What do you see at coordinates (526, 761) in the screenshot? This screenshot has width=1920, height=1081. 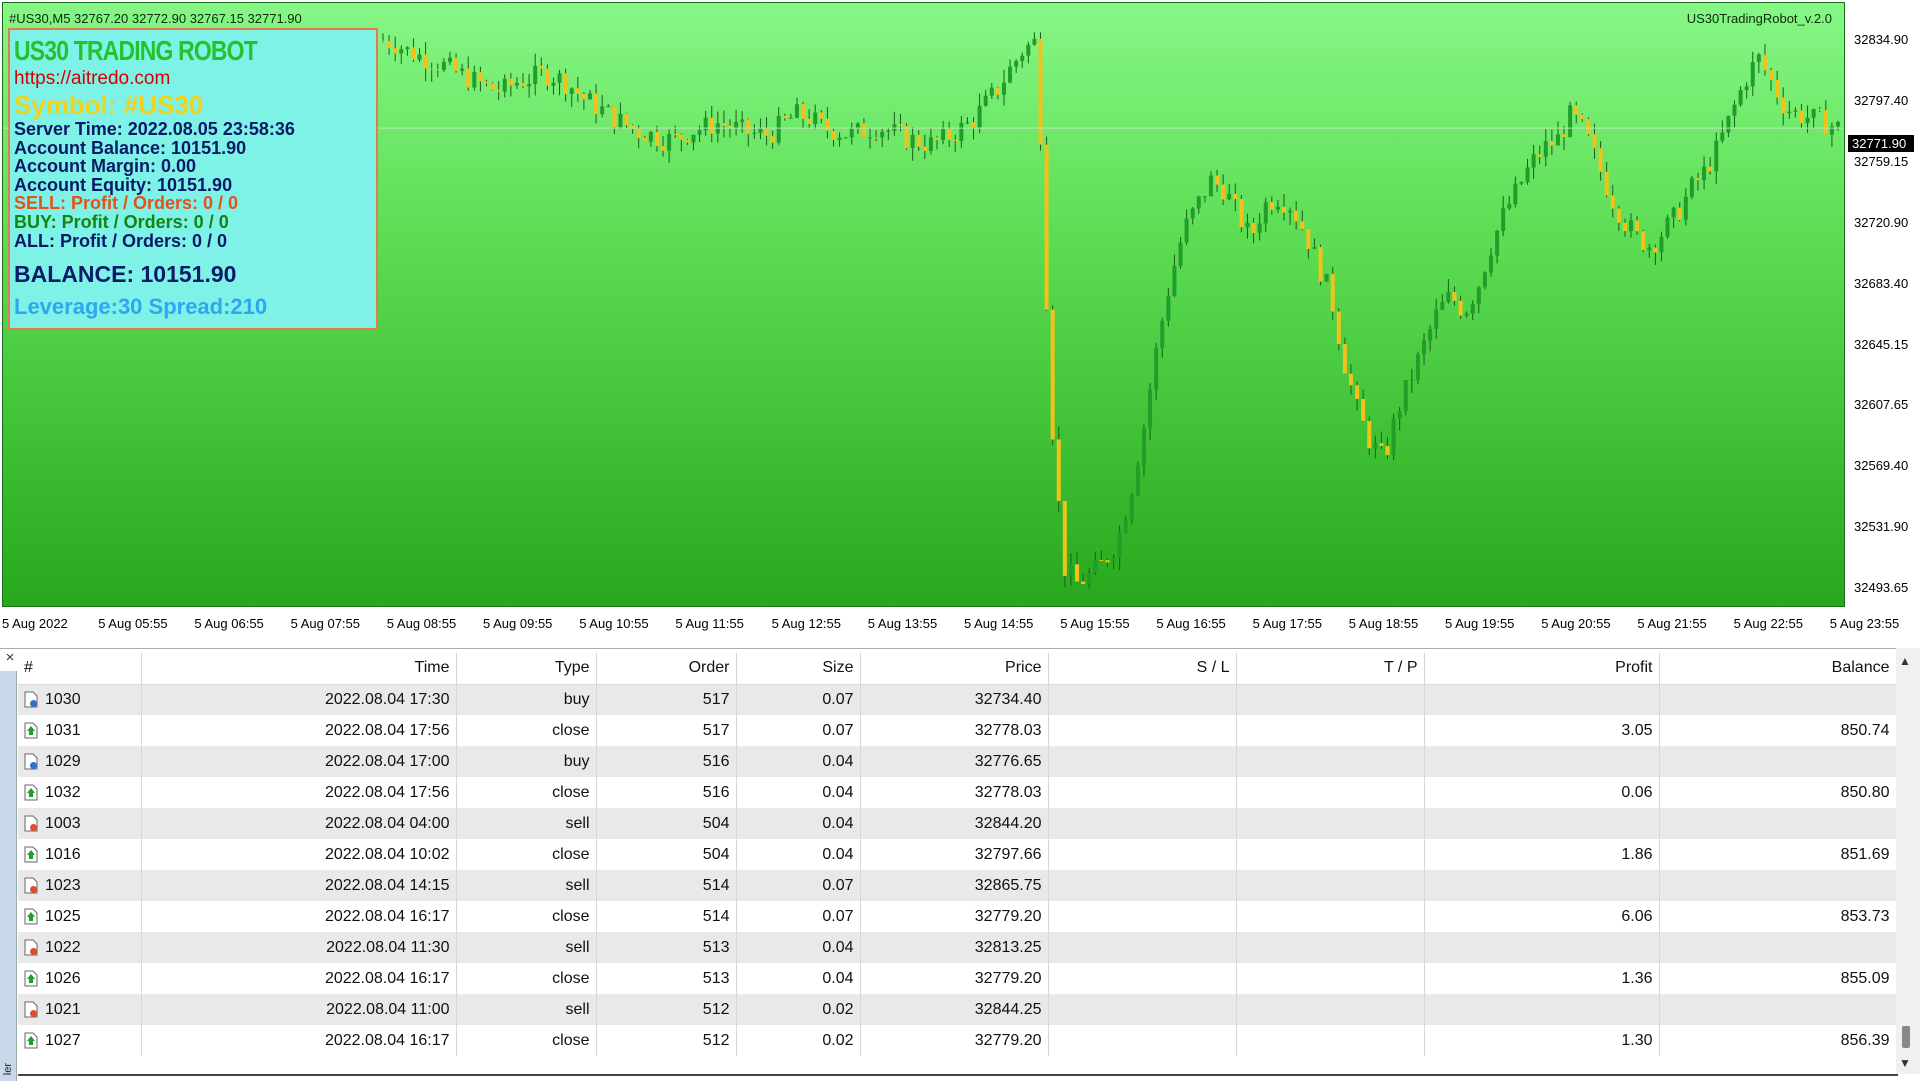 I see `cell-type: buy` at bounding box center [526, 761].